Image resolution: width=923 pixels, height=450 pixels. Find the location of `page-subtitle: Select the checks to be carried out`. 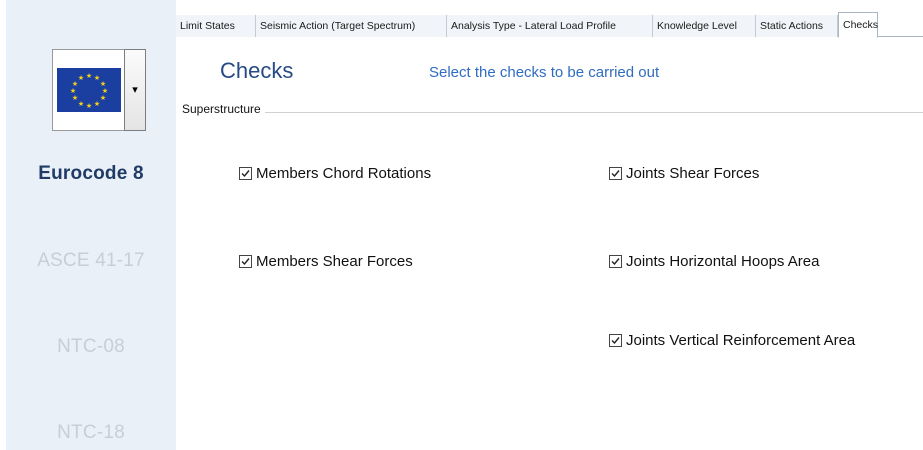

page-subtitle: Select the checks to be carried out is located at coordinates (544, 72).